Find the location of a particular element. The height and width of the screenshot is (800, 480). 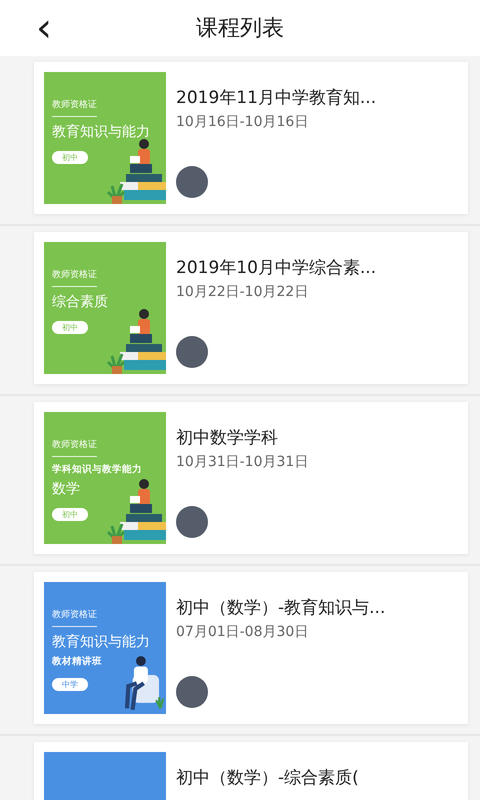

back-button: ‹ is located at coordinates (44, 28).